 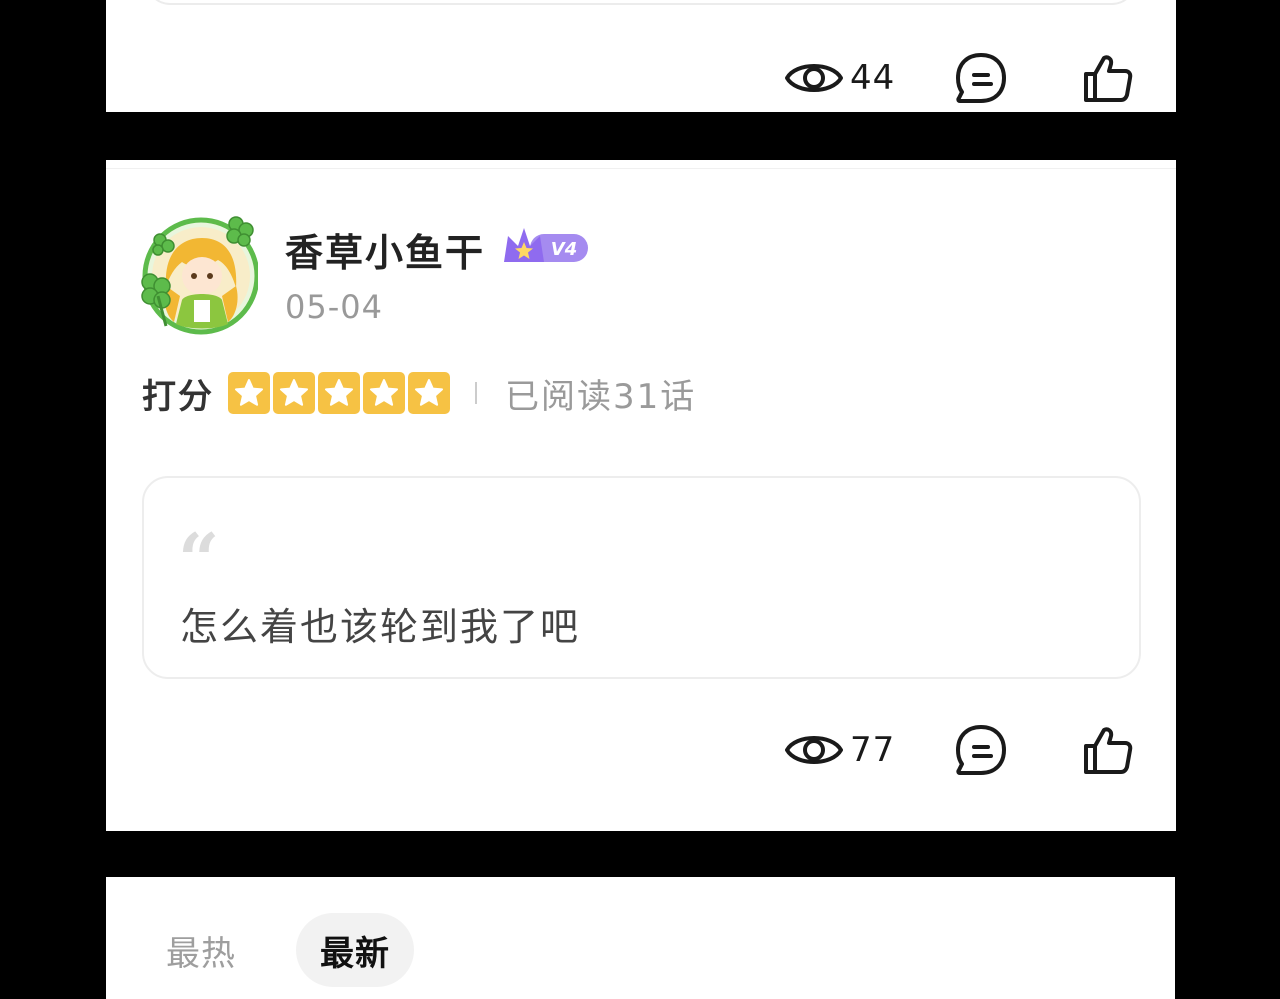 I want to click on username: 香草小鱼干, so click(x=385, y=249).